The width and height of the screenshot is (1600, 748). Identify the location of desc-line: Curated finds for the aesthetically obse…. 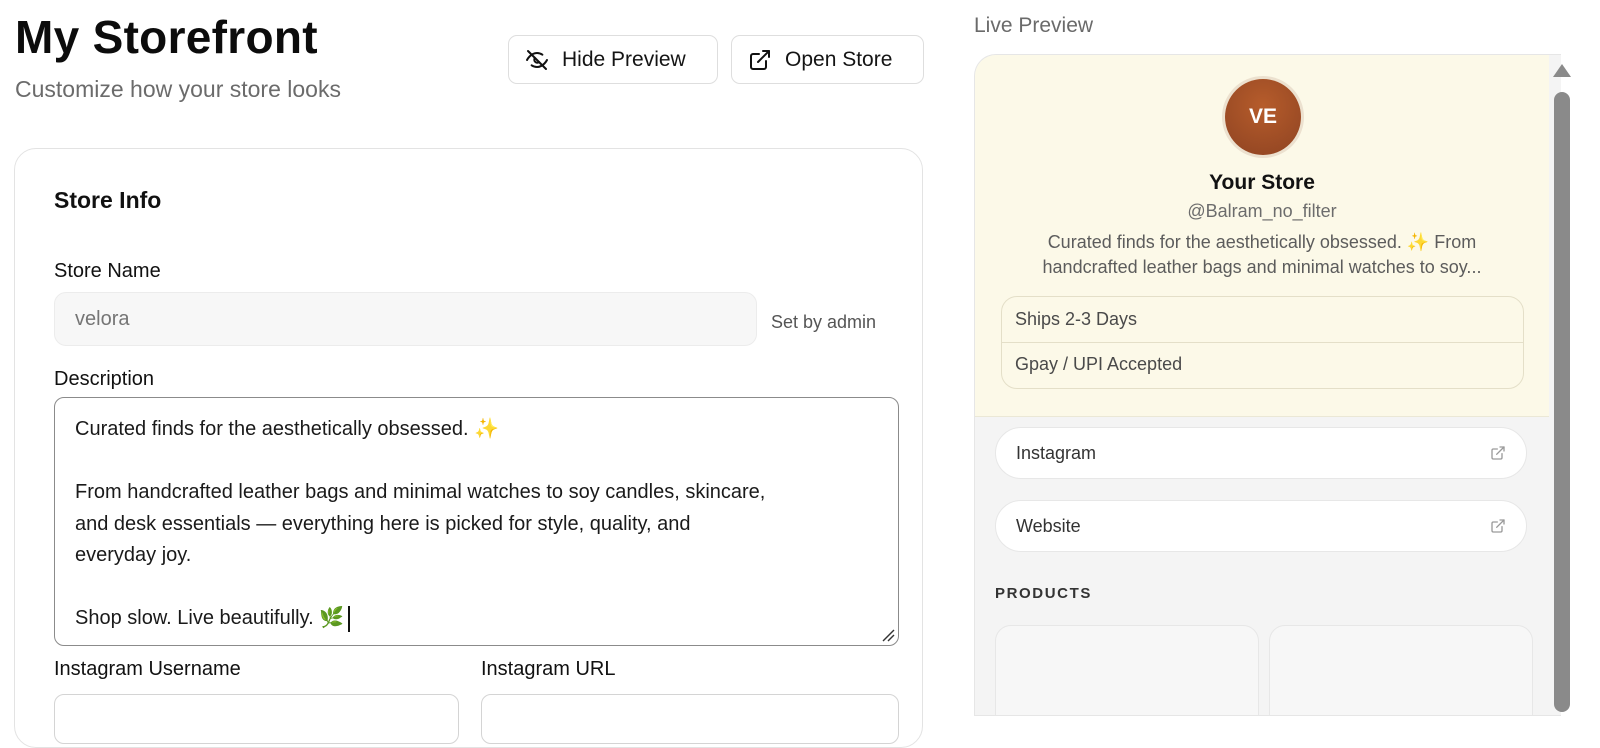
(272, 429).